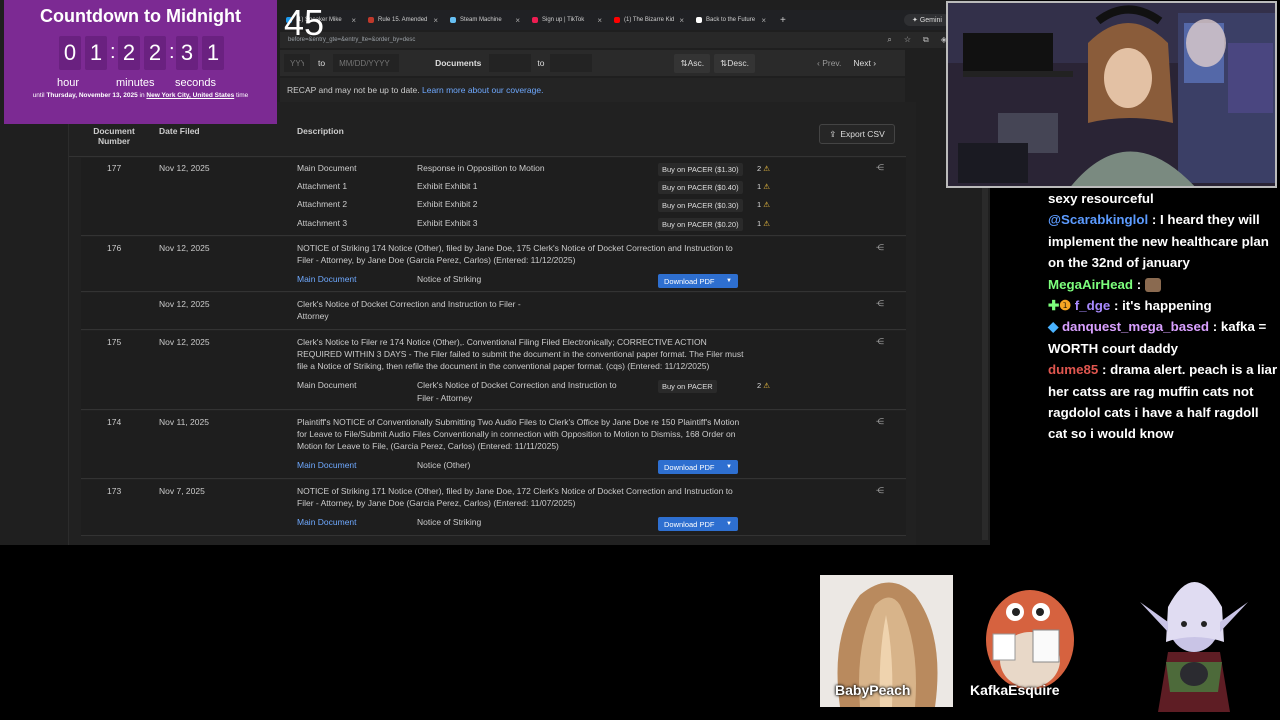 This screenshot has width=1280, height=720. Describe the element at coordinates (449, 522) in the screenshot. I see `document-desc: Notice of Striking` at that location.